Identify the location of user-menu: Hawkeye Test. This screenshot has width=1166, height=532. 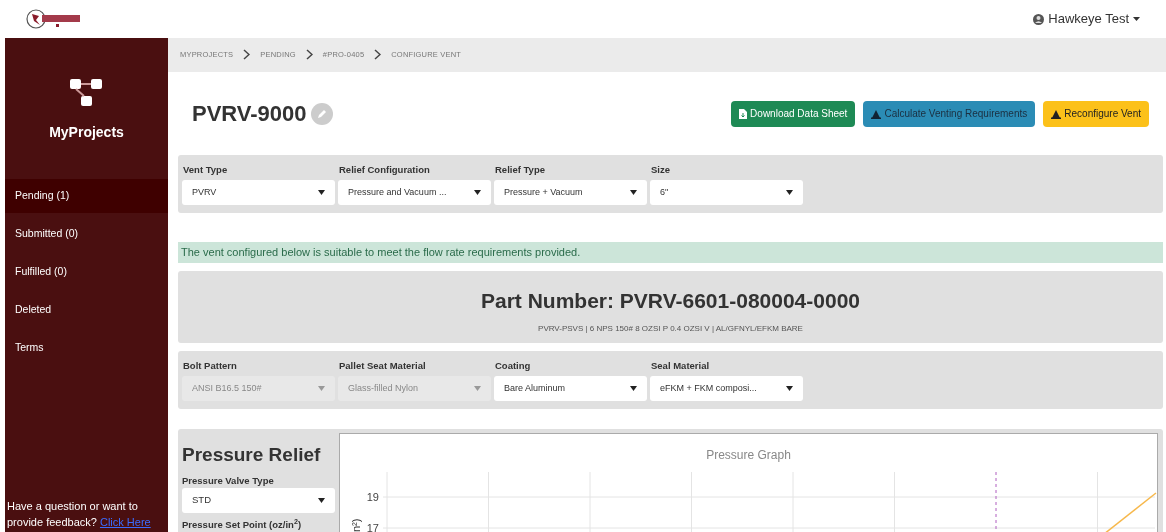
(1086, 19).